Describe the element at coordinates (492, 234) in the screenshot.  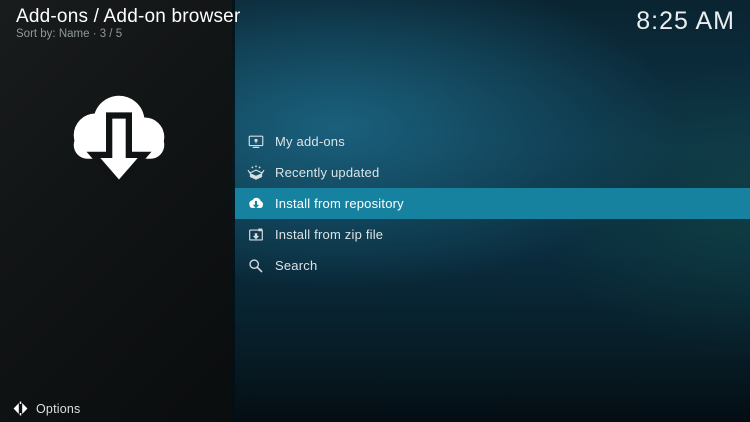
I see `menu-item-install-from-zip: Install from zip file` at that location.